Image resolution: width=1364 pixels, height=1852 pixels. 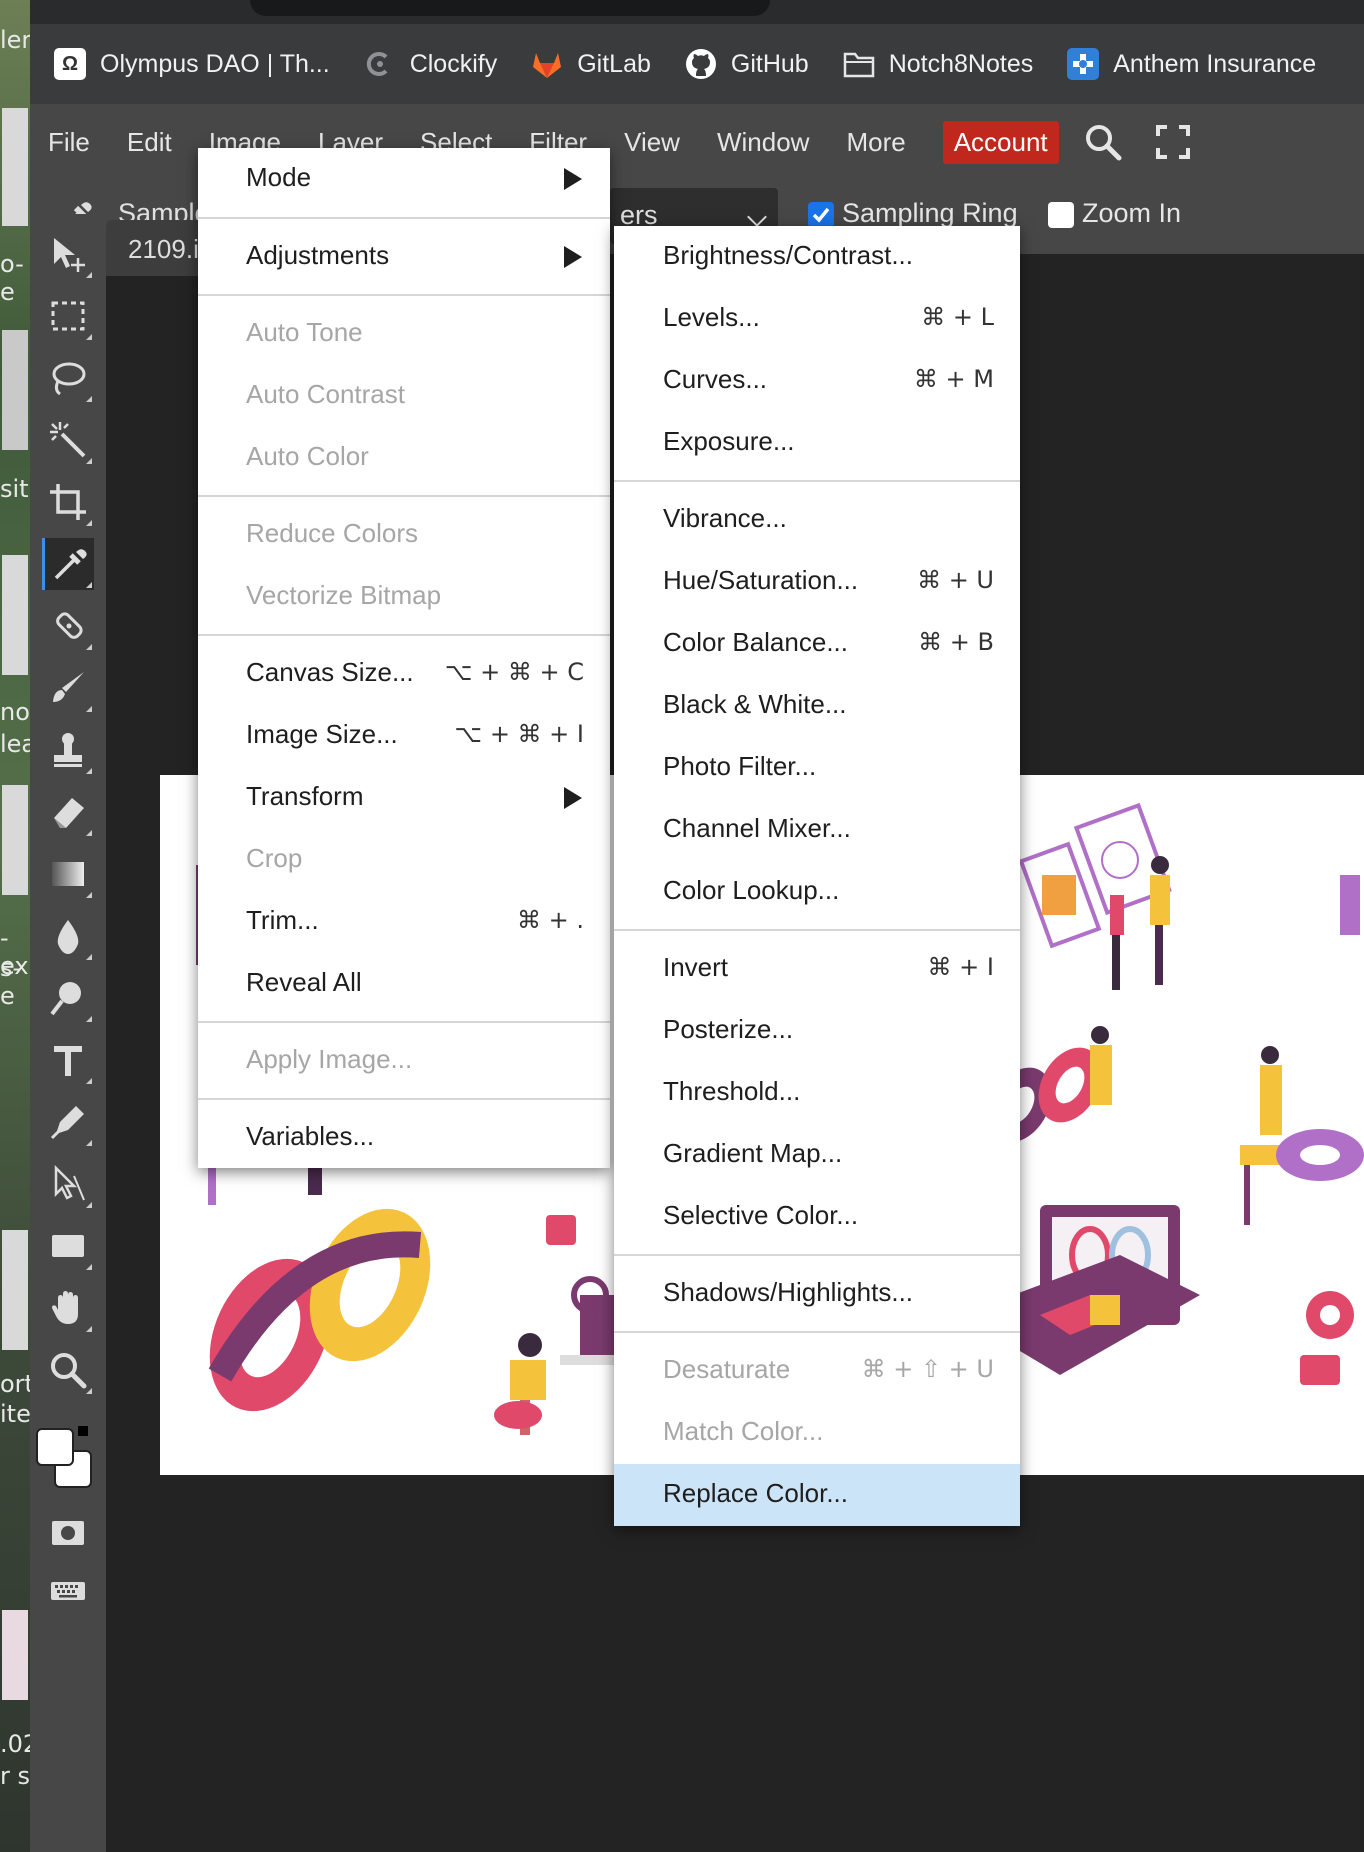 I want to click on menu-item-transform: Transform, so click(x=404, y=798).